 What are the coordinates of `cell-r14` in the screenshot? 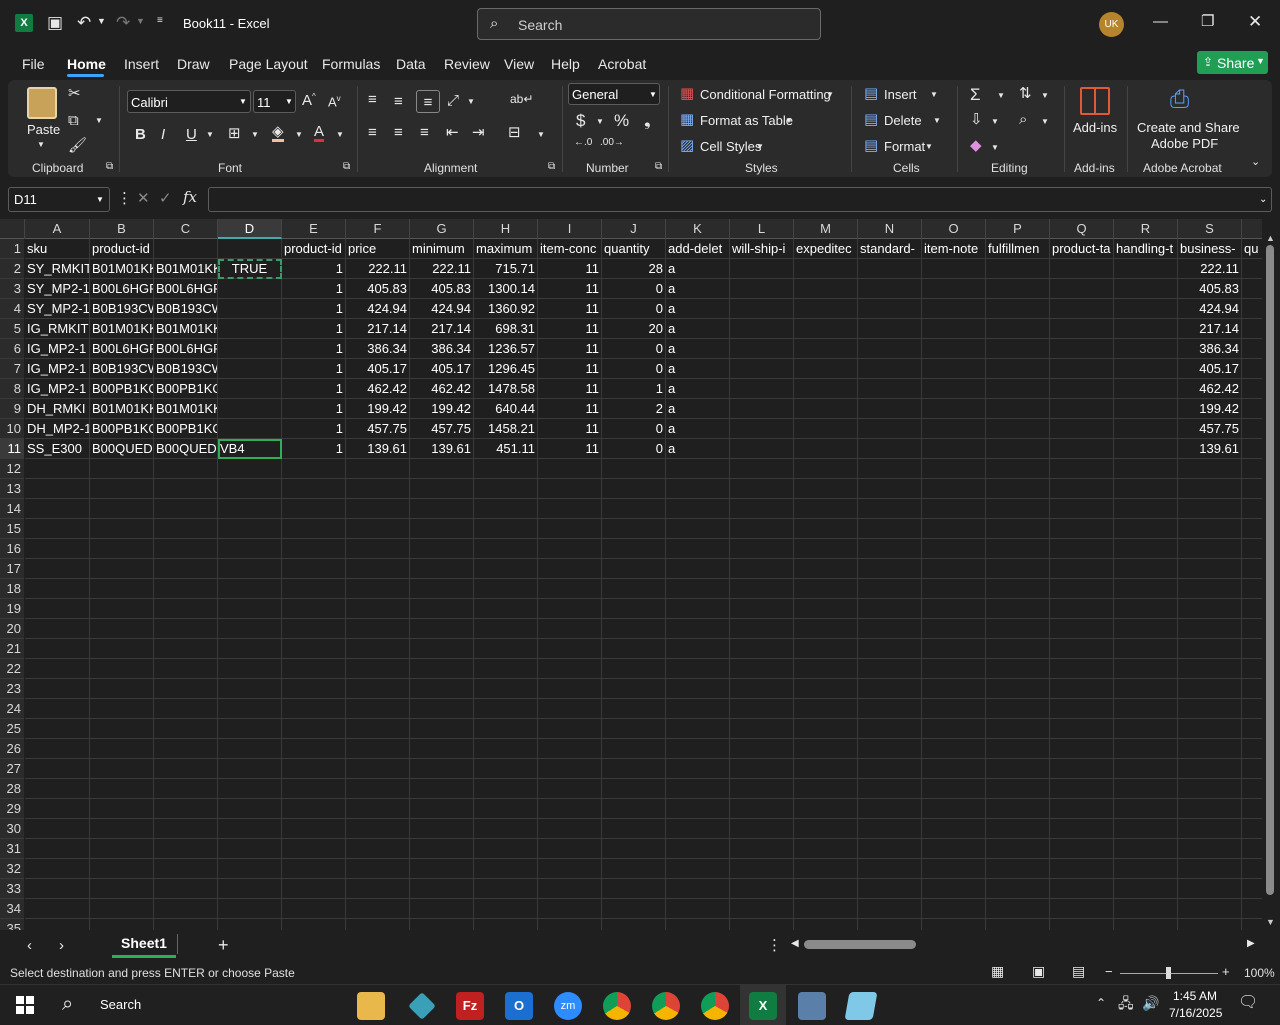 It's located at (1146, 509).